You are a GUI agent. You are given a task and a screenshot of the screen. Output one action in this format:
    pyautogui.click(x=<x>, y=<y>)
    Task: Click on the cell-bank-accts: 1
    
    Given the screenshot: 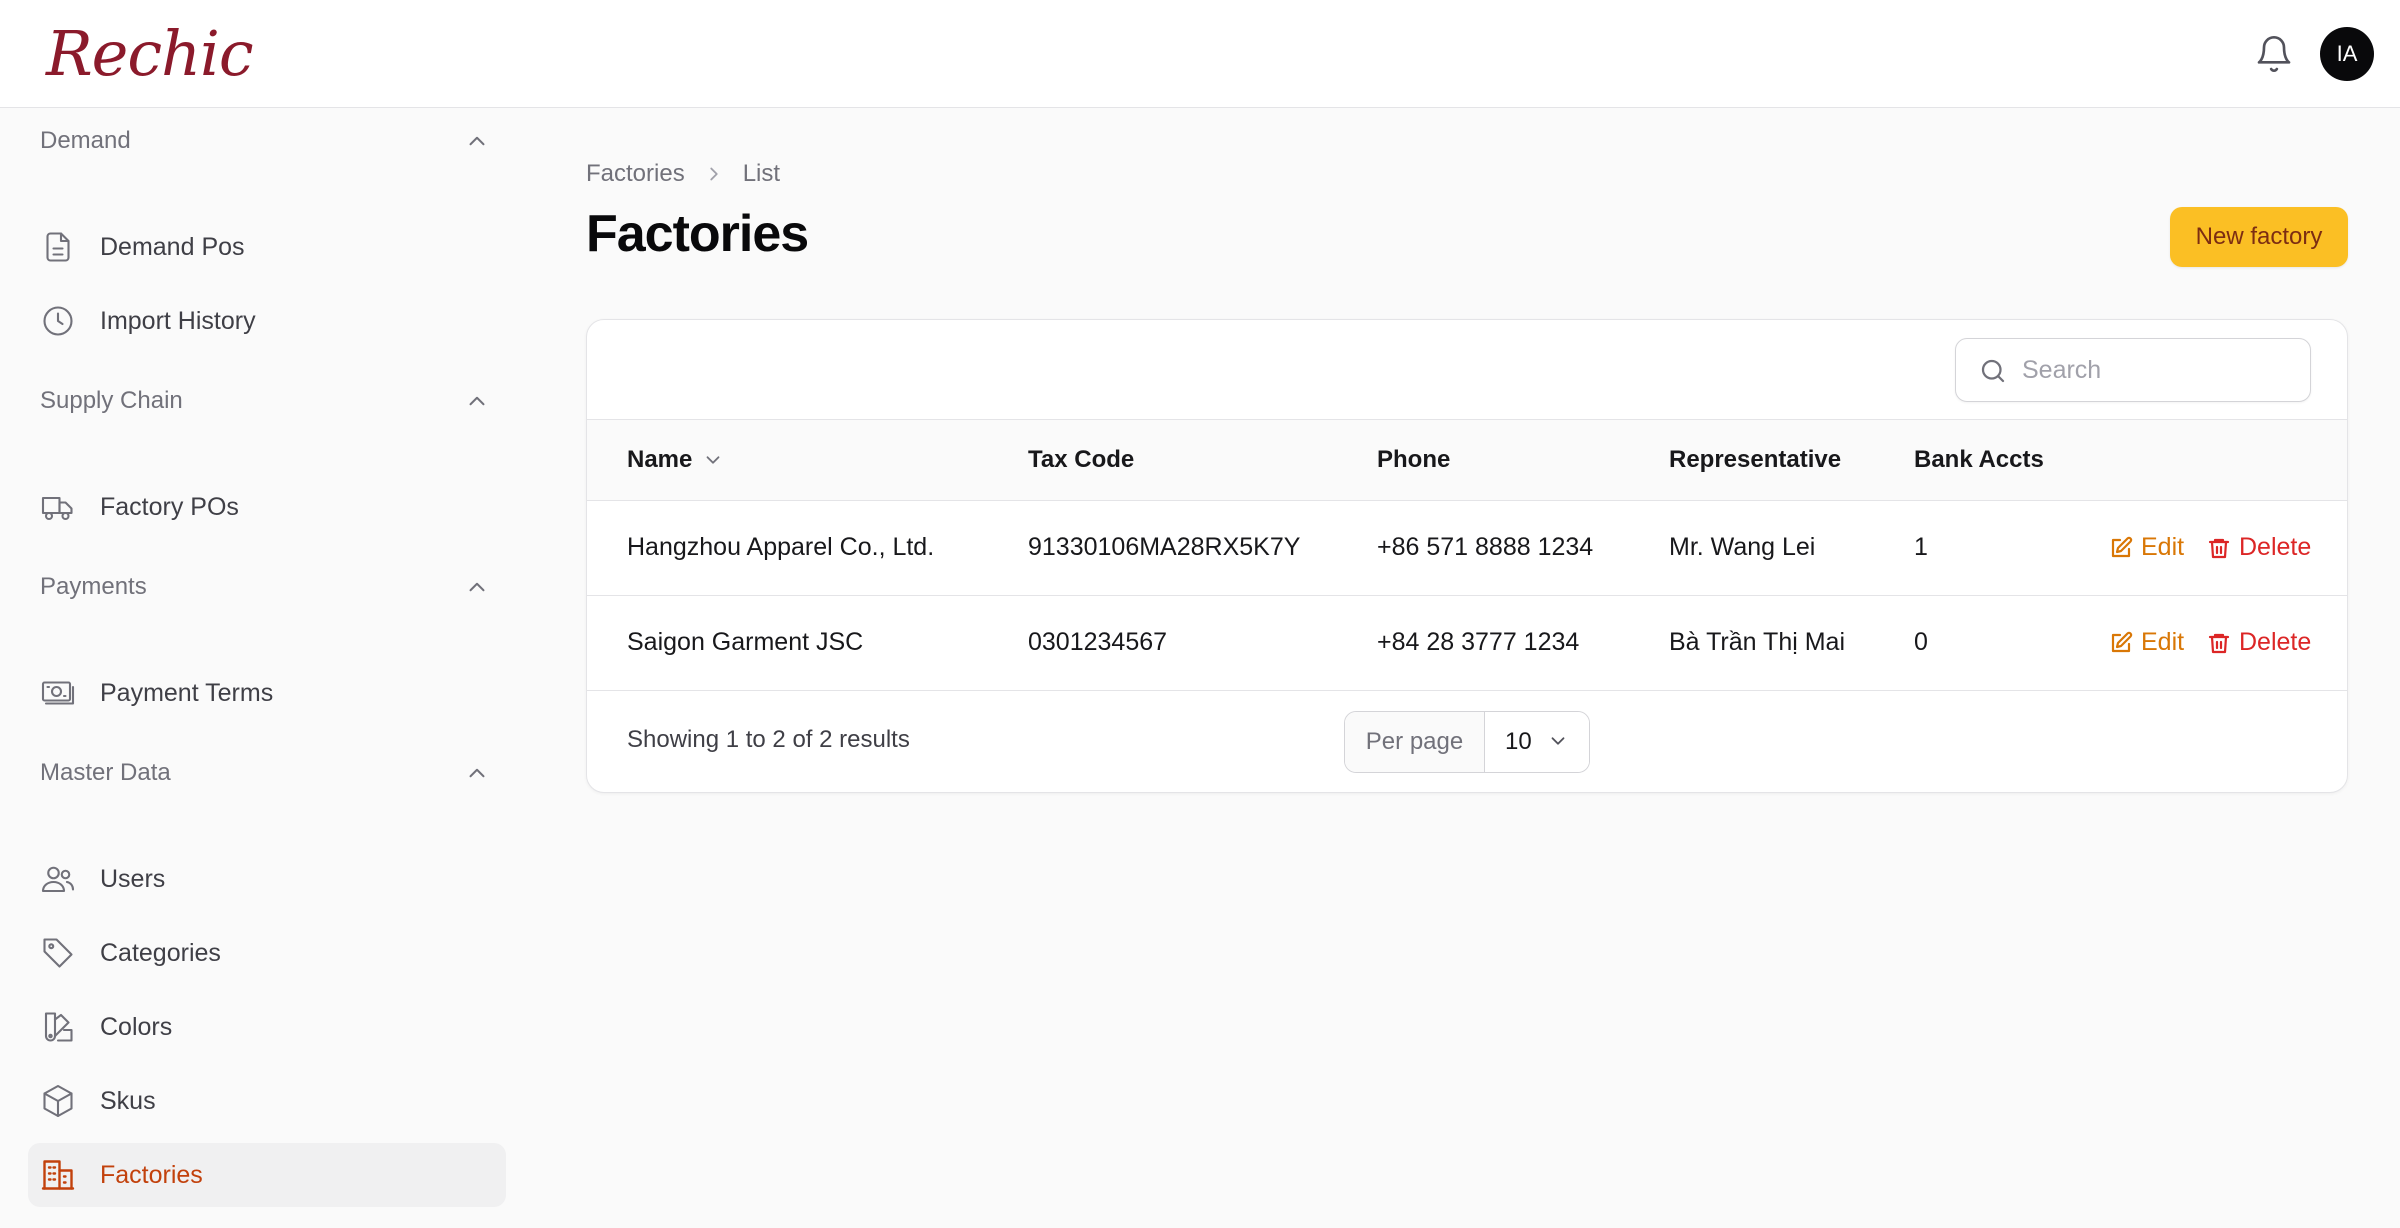 What is the action you would take?
    pyautogui.click(x=1921, y=547)
    